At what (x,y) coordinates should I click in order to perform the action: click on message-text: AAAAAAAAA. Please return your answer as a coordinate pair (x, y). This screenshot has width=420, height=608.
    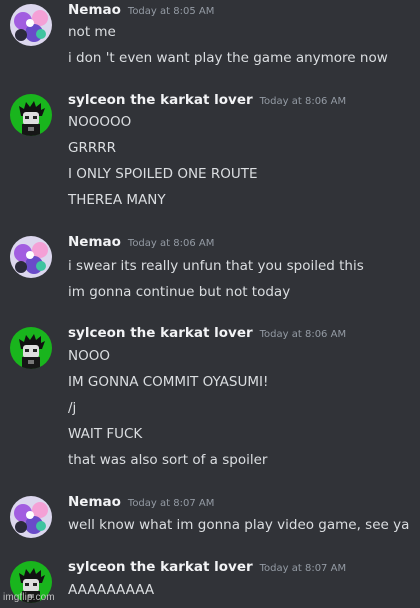
    Looking at the image, I should click on (111, 590).